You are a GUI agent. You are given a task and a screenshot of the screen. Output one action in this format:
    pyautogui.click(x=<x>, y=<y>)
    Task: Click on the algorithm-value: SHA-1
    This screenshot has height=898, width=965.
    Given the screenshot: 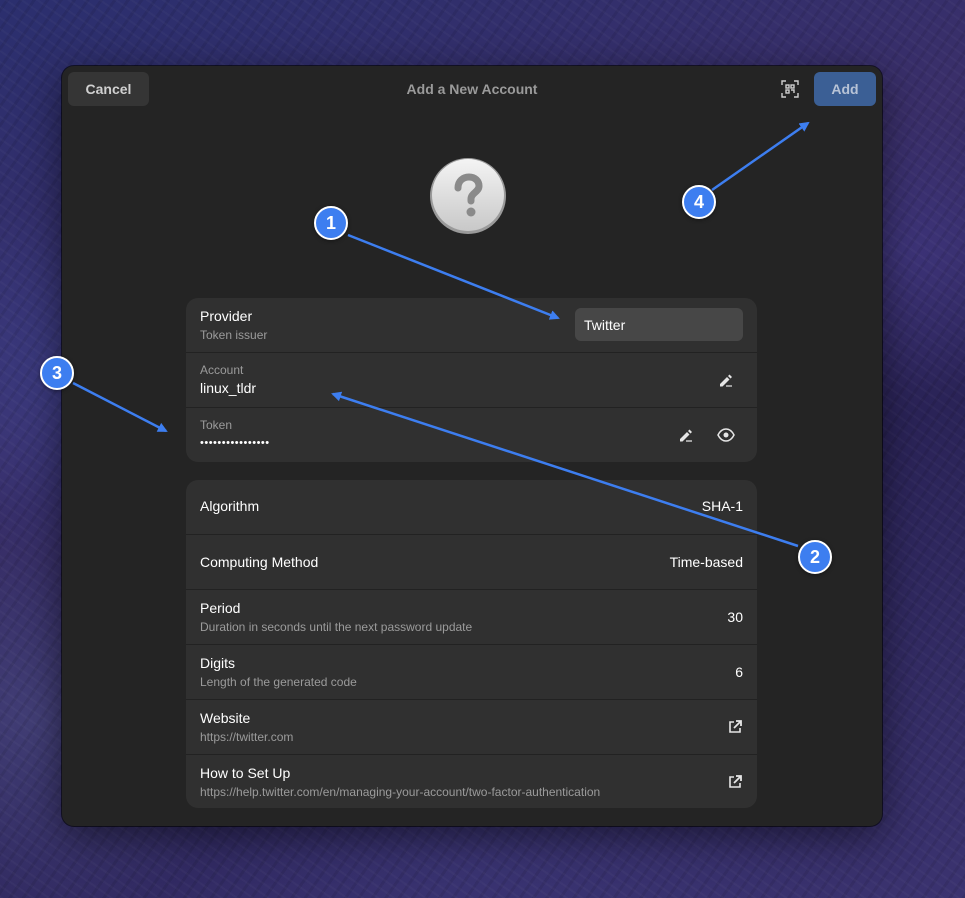 What is the action you would take?
    pyautogui.click(x=722, y=506)
    